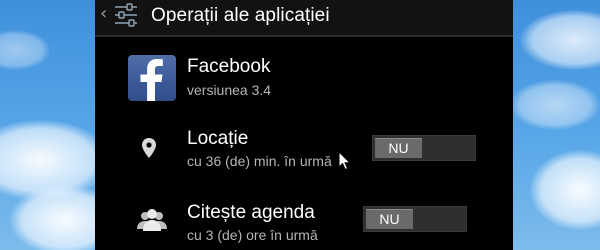  I want to click on permission-title: Citește agenda, so click(251, 212).